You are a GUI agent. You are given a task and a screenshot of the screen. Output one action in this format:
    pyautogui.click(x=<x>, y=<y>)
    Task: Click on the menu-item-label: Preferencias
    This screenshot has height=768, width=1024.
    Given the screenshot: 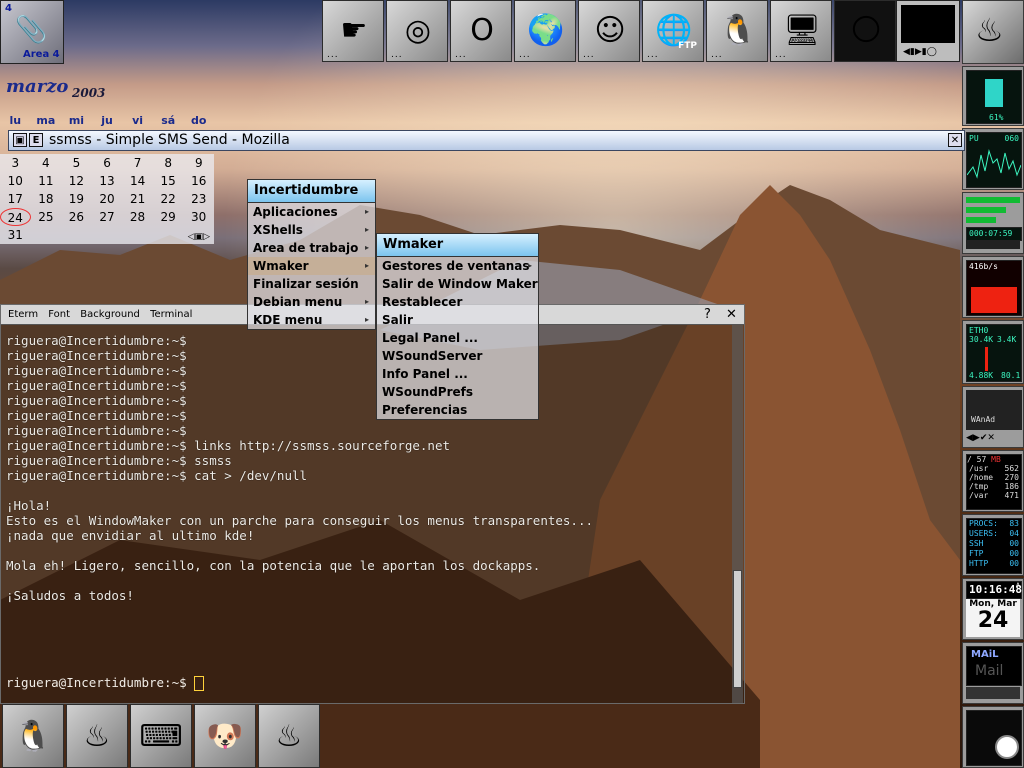 What is the action you would take?
    pyautogui.click(x=425, y=410)
    